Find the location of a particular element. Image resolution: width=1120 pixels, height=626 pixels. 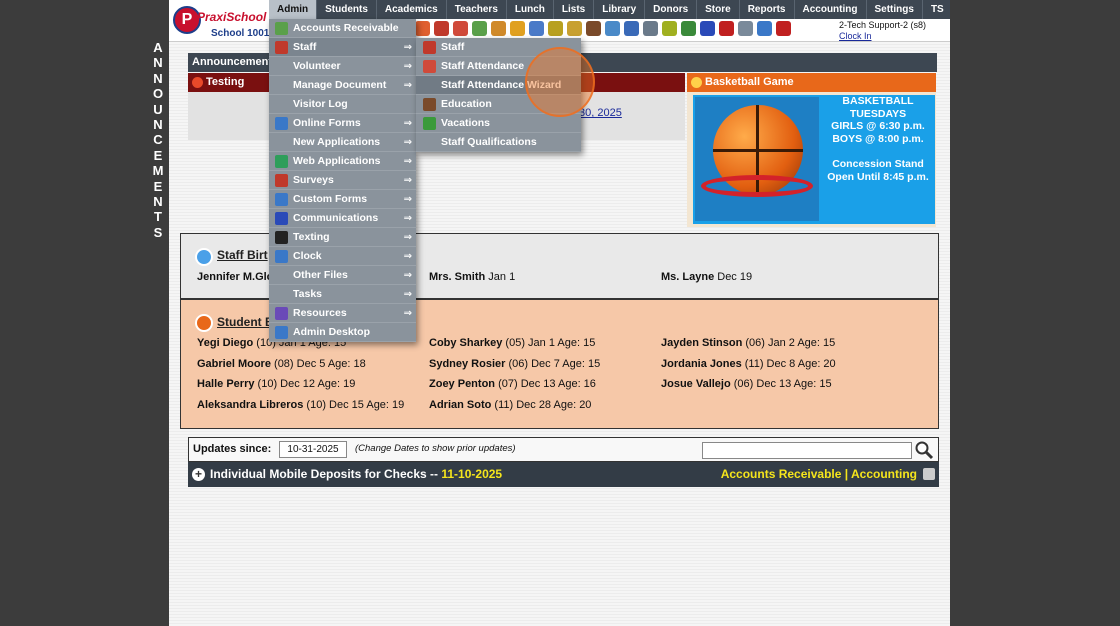

student-birthday-name: Adrian Soto is located at coordinates (460, 405).